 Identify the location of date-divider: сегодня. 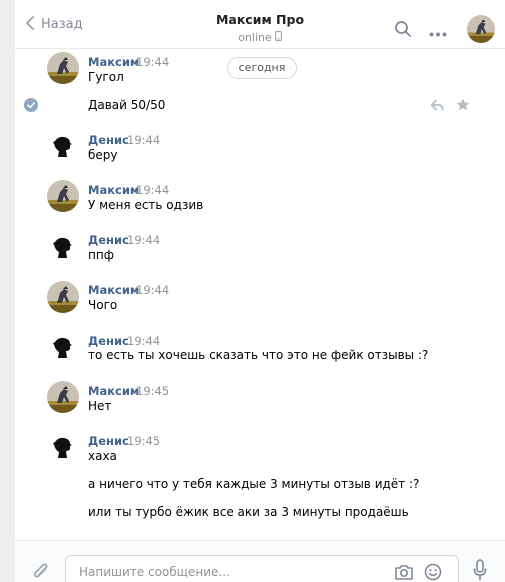
(262, 68).